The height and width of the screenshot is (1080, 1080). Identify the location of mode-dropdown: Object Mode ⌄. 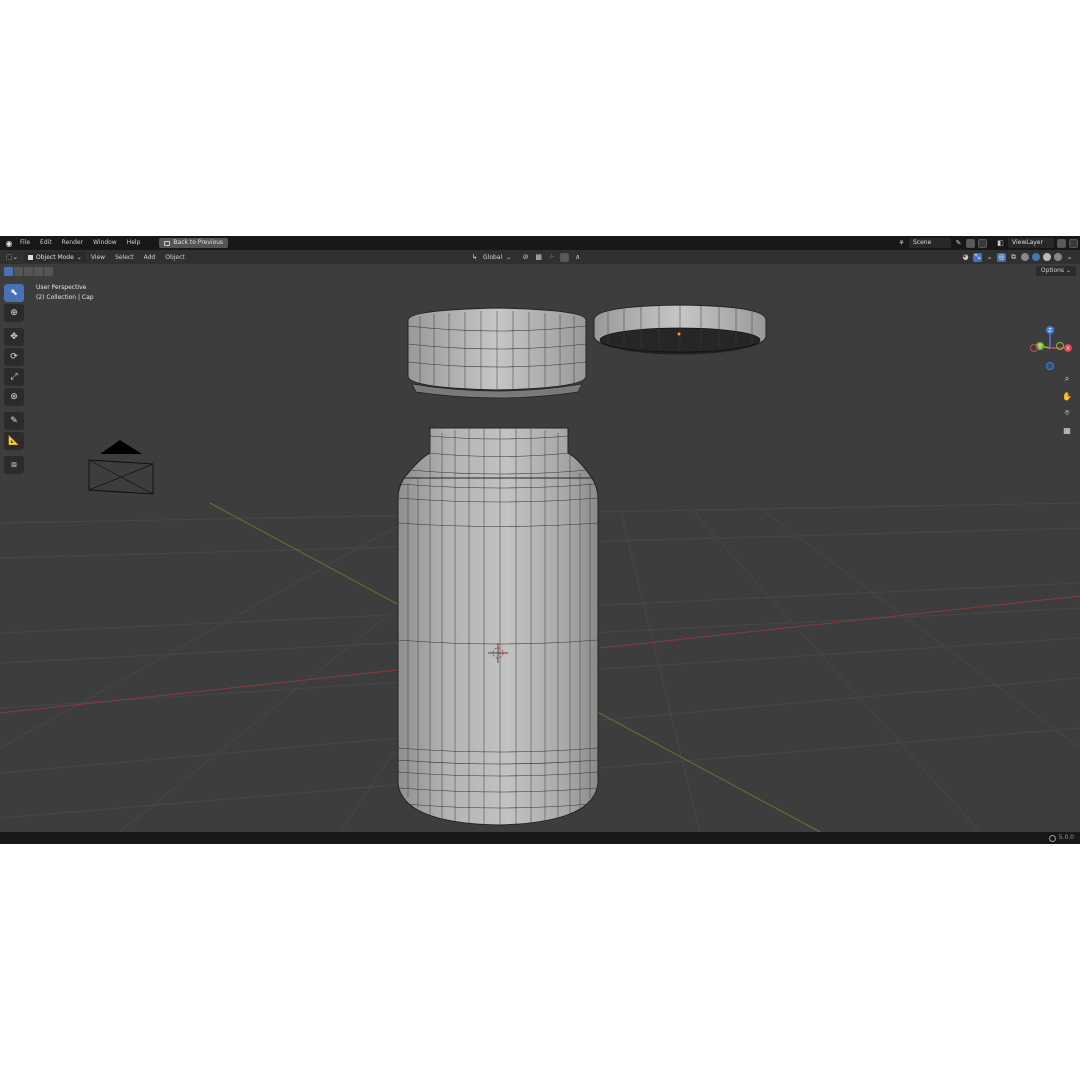
(55, 257).